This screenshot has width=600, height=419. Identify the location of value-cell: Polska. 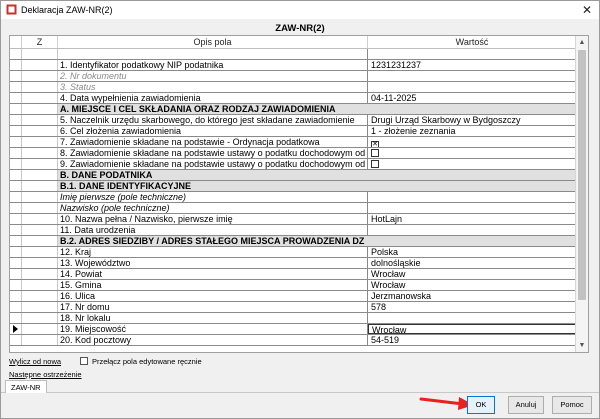
(472, 252).